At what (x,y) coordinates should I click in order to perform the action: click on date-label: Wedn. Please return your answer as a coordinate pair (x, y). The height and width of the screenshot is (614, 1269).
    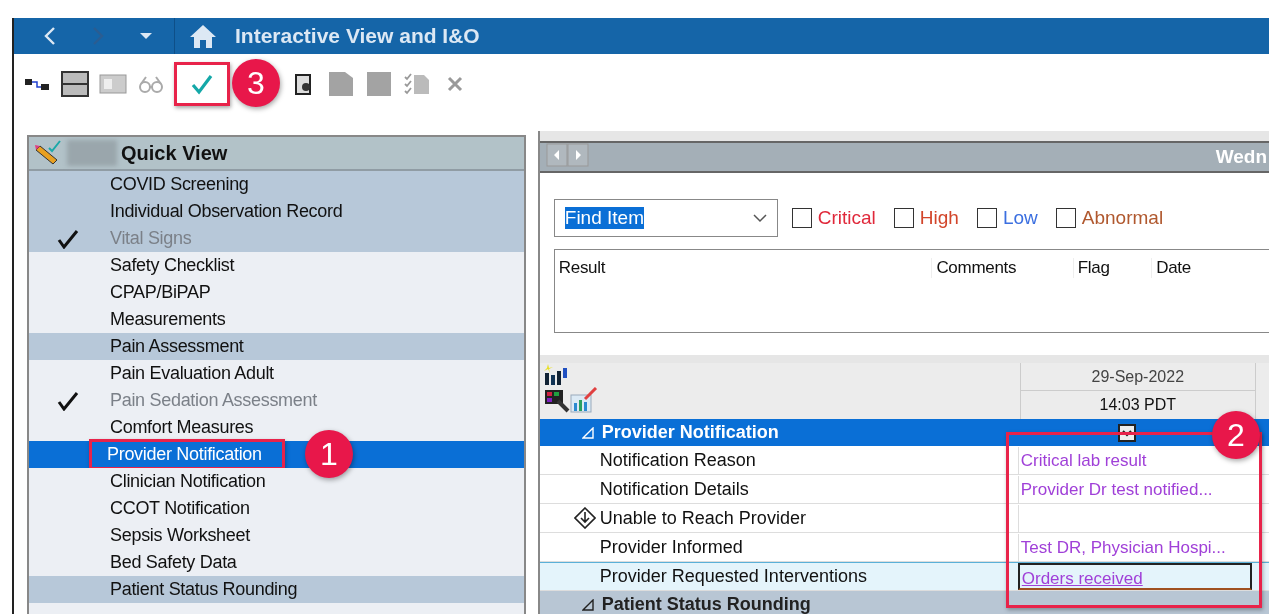
    Looking at the image, I should click on (1241, 157).